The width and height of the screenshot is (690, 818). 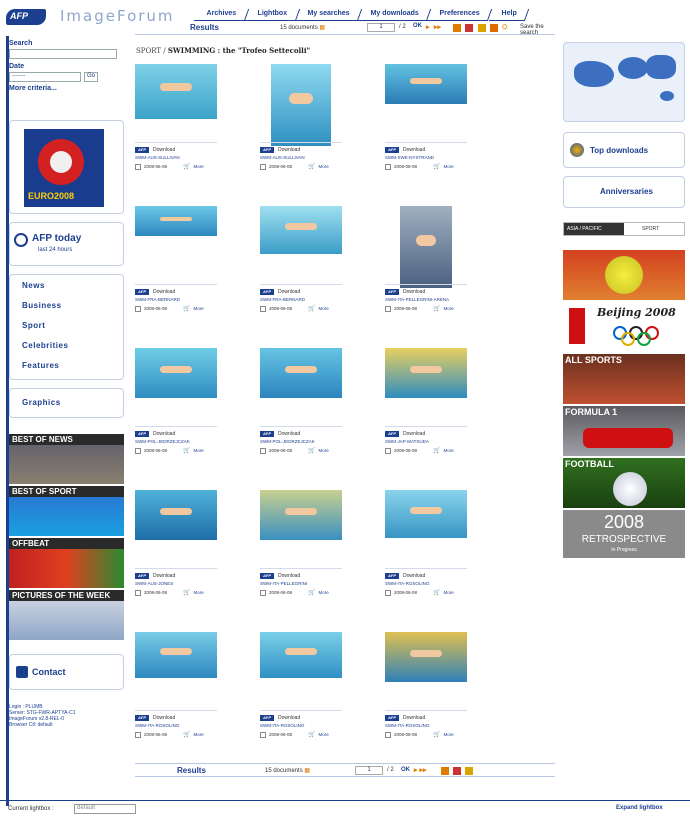 What do you see at coordinates (45, 77) in the screenshot?
I see `date-select: --------` at bounding box center [45, 77].